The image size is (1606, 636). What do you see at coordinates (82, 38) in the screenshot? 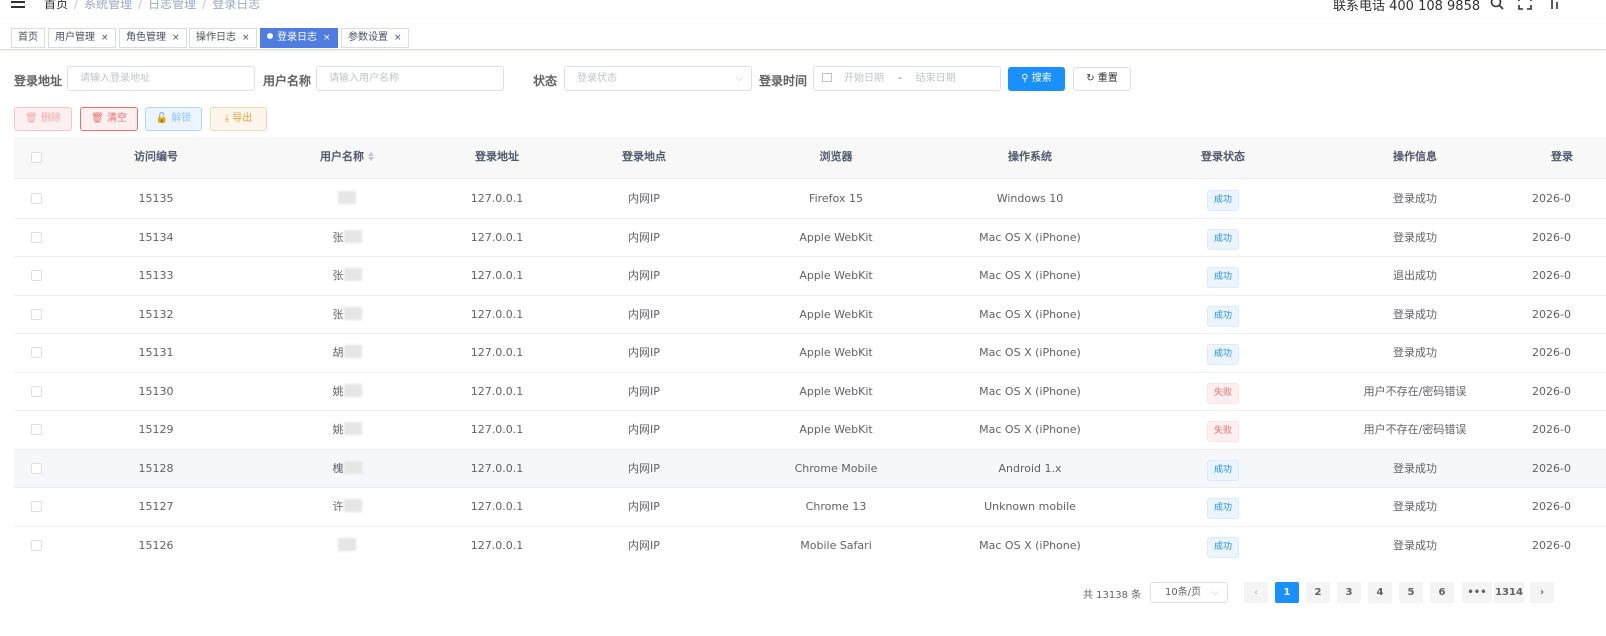
I see `tag-user-management: 用户管理 ×` at bounding box center [82, 38].